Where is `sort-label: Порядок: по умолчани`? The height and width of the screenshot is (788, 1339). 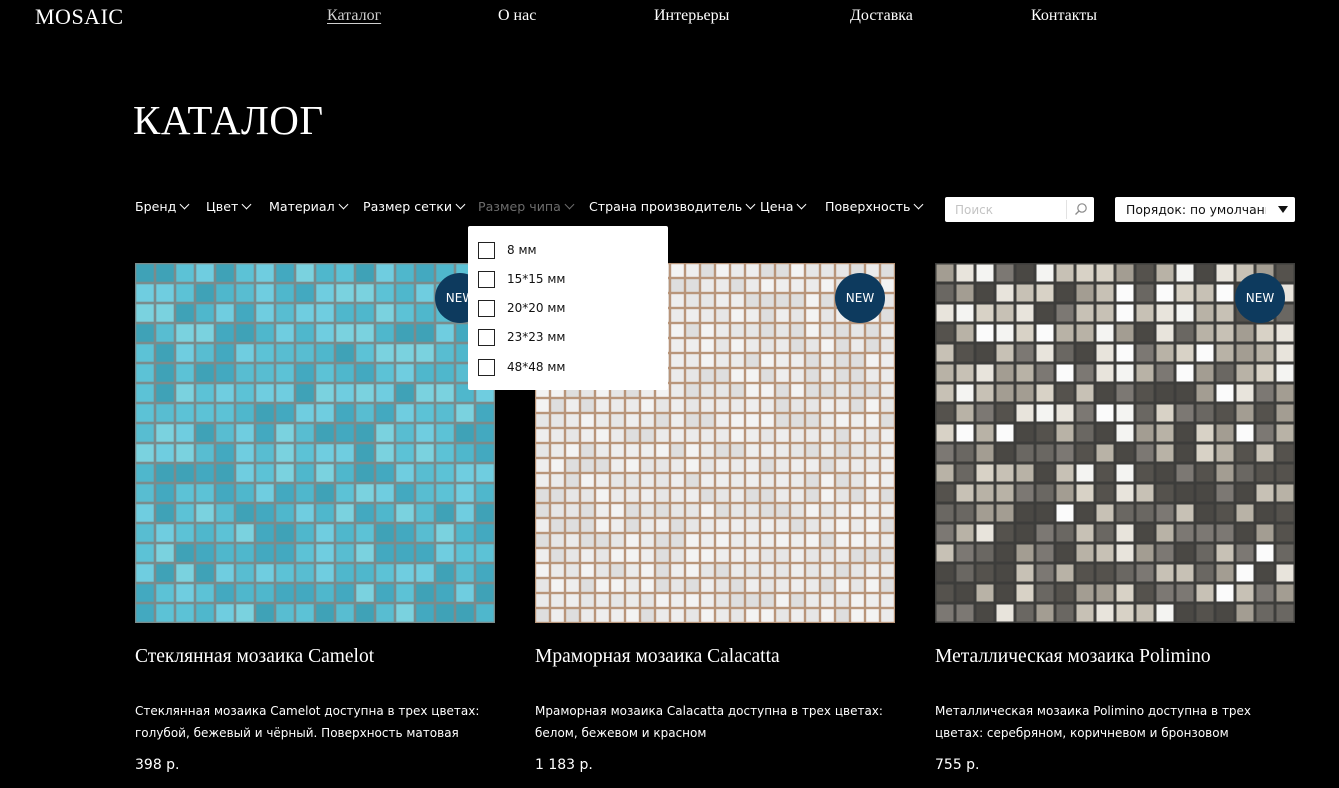
sort-label: Порядок: по умолчани is located at coordinates (1196, 209).